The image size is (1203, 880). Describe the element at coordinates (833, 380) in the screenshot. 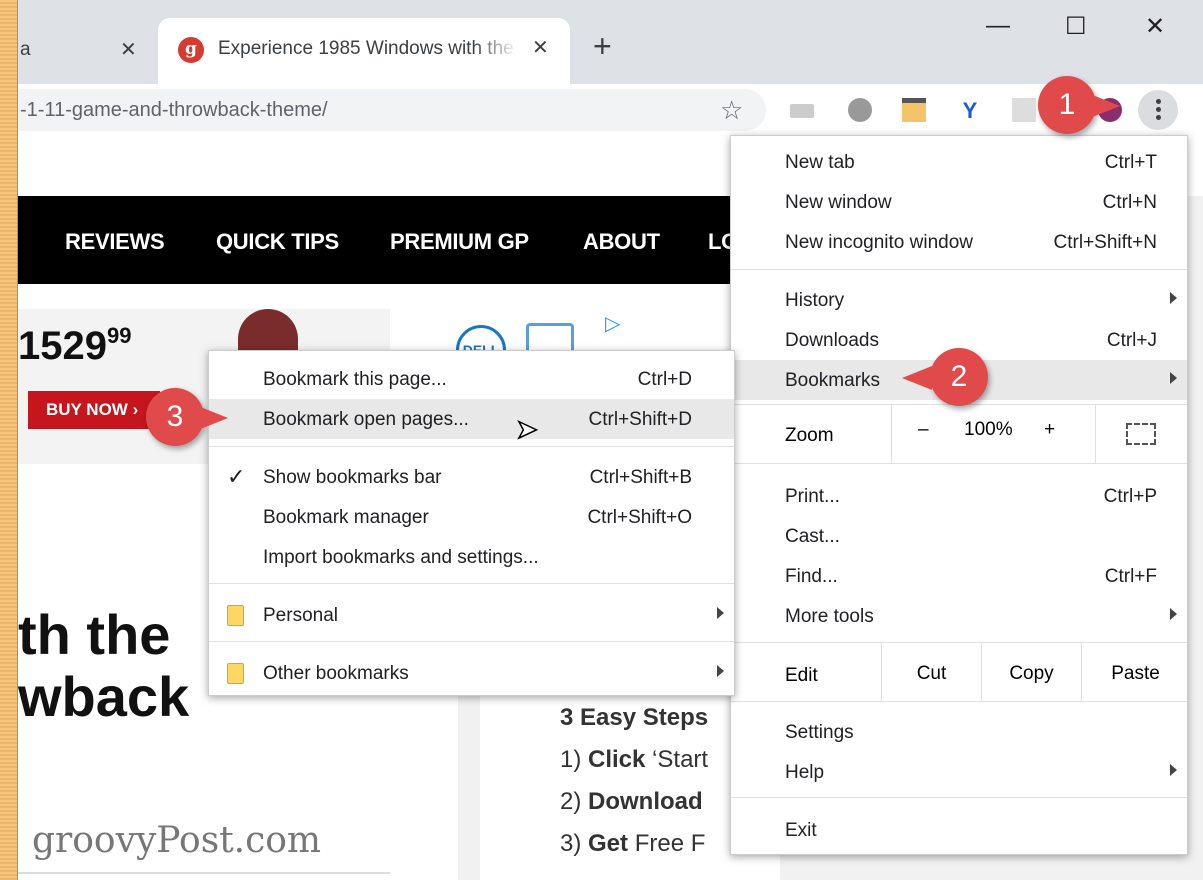

I see `menu-label: Bookmarks` at that location.